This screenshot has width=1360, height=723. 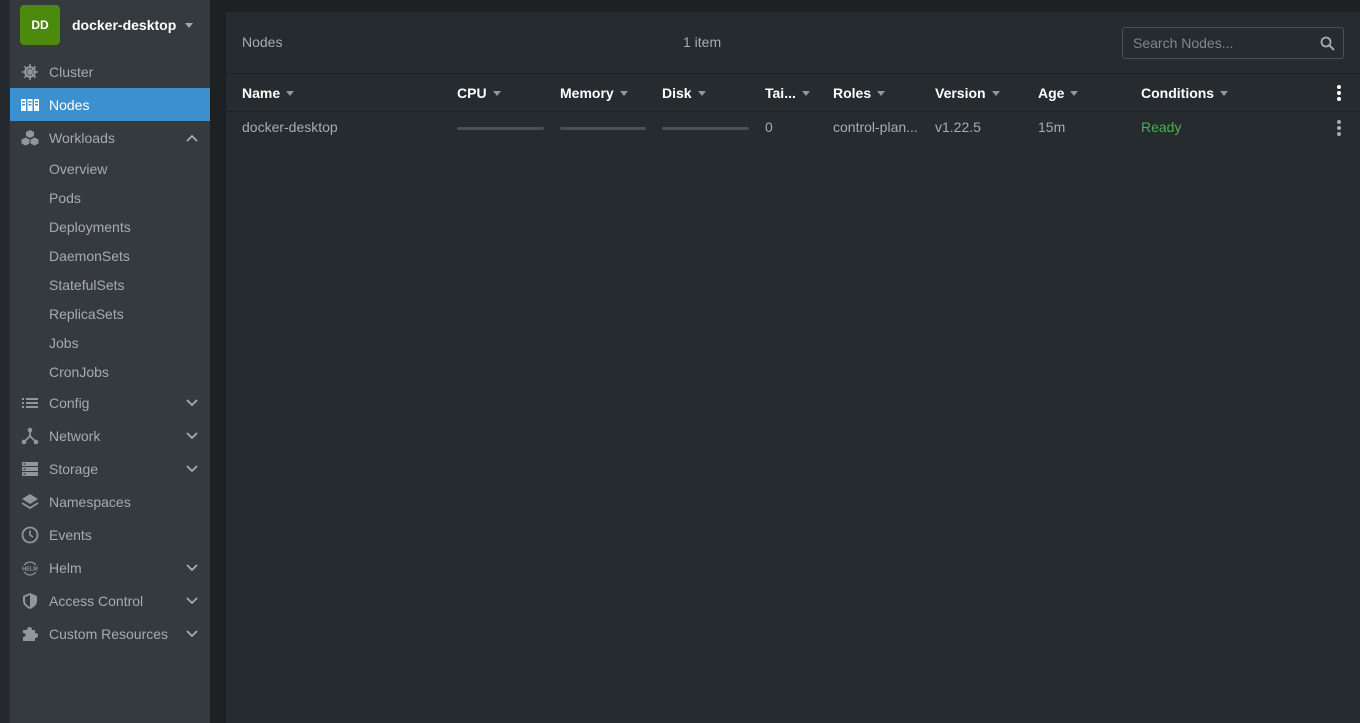 I want to click on row-menu-icon, so click(x=1339, y=128).